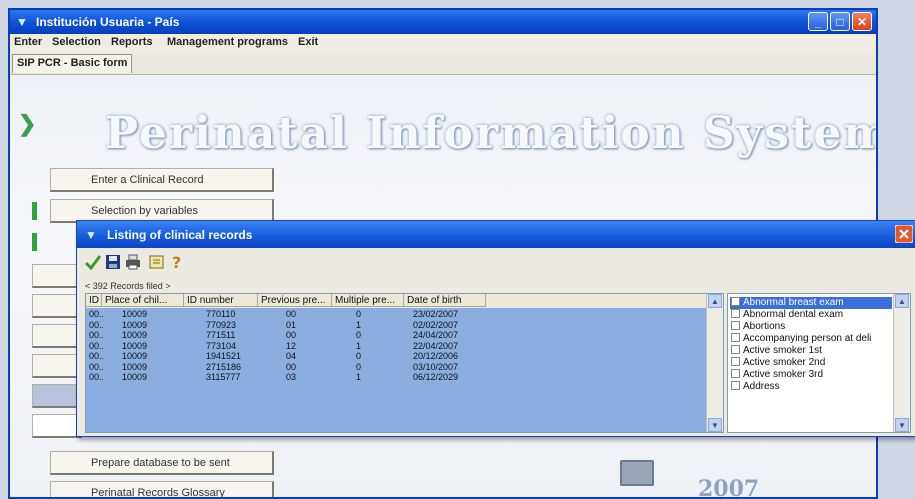 The image size is (915, 499). What do you see at coordinates (396, 325) in the screenshot?
I see `table-row: 00... 10009 770923 01 1 02/02/2007` at bounding box center [396, 325].